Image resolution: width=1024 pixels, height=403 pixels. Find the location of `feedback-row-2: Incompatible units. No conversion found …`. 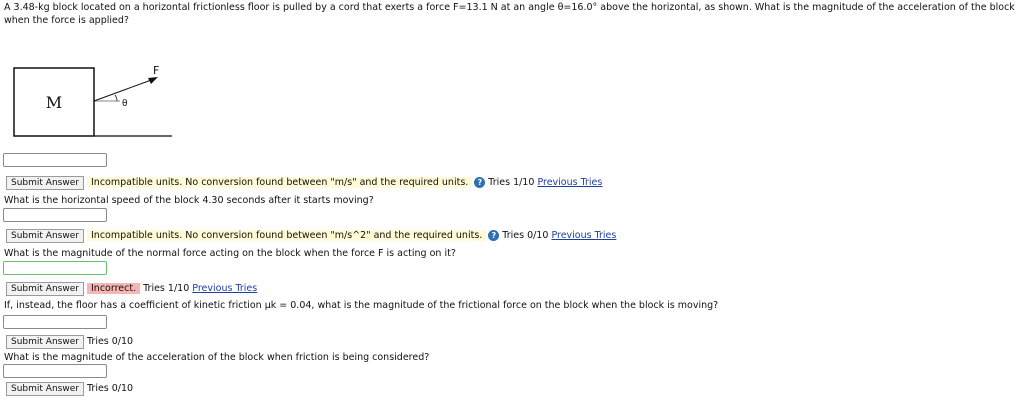

feedback-row-2: Incompatible units. No conversion found … is located at coordinates (351, 236).